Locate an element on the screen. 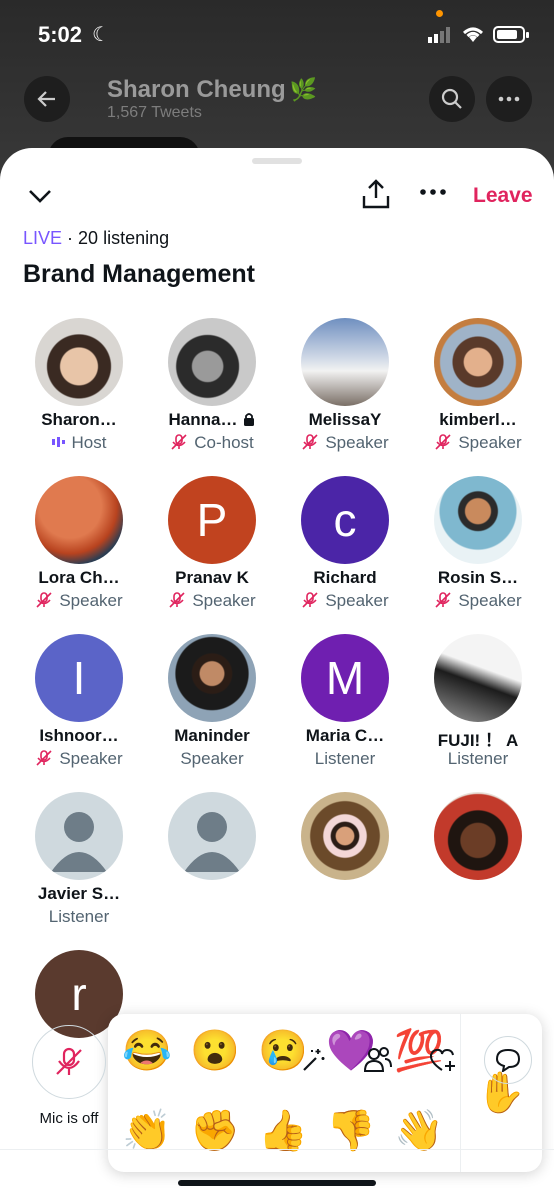  avatar-initial: I is located at coordinates (79, 678).